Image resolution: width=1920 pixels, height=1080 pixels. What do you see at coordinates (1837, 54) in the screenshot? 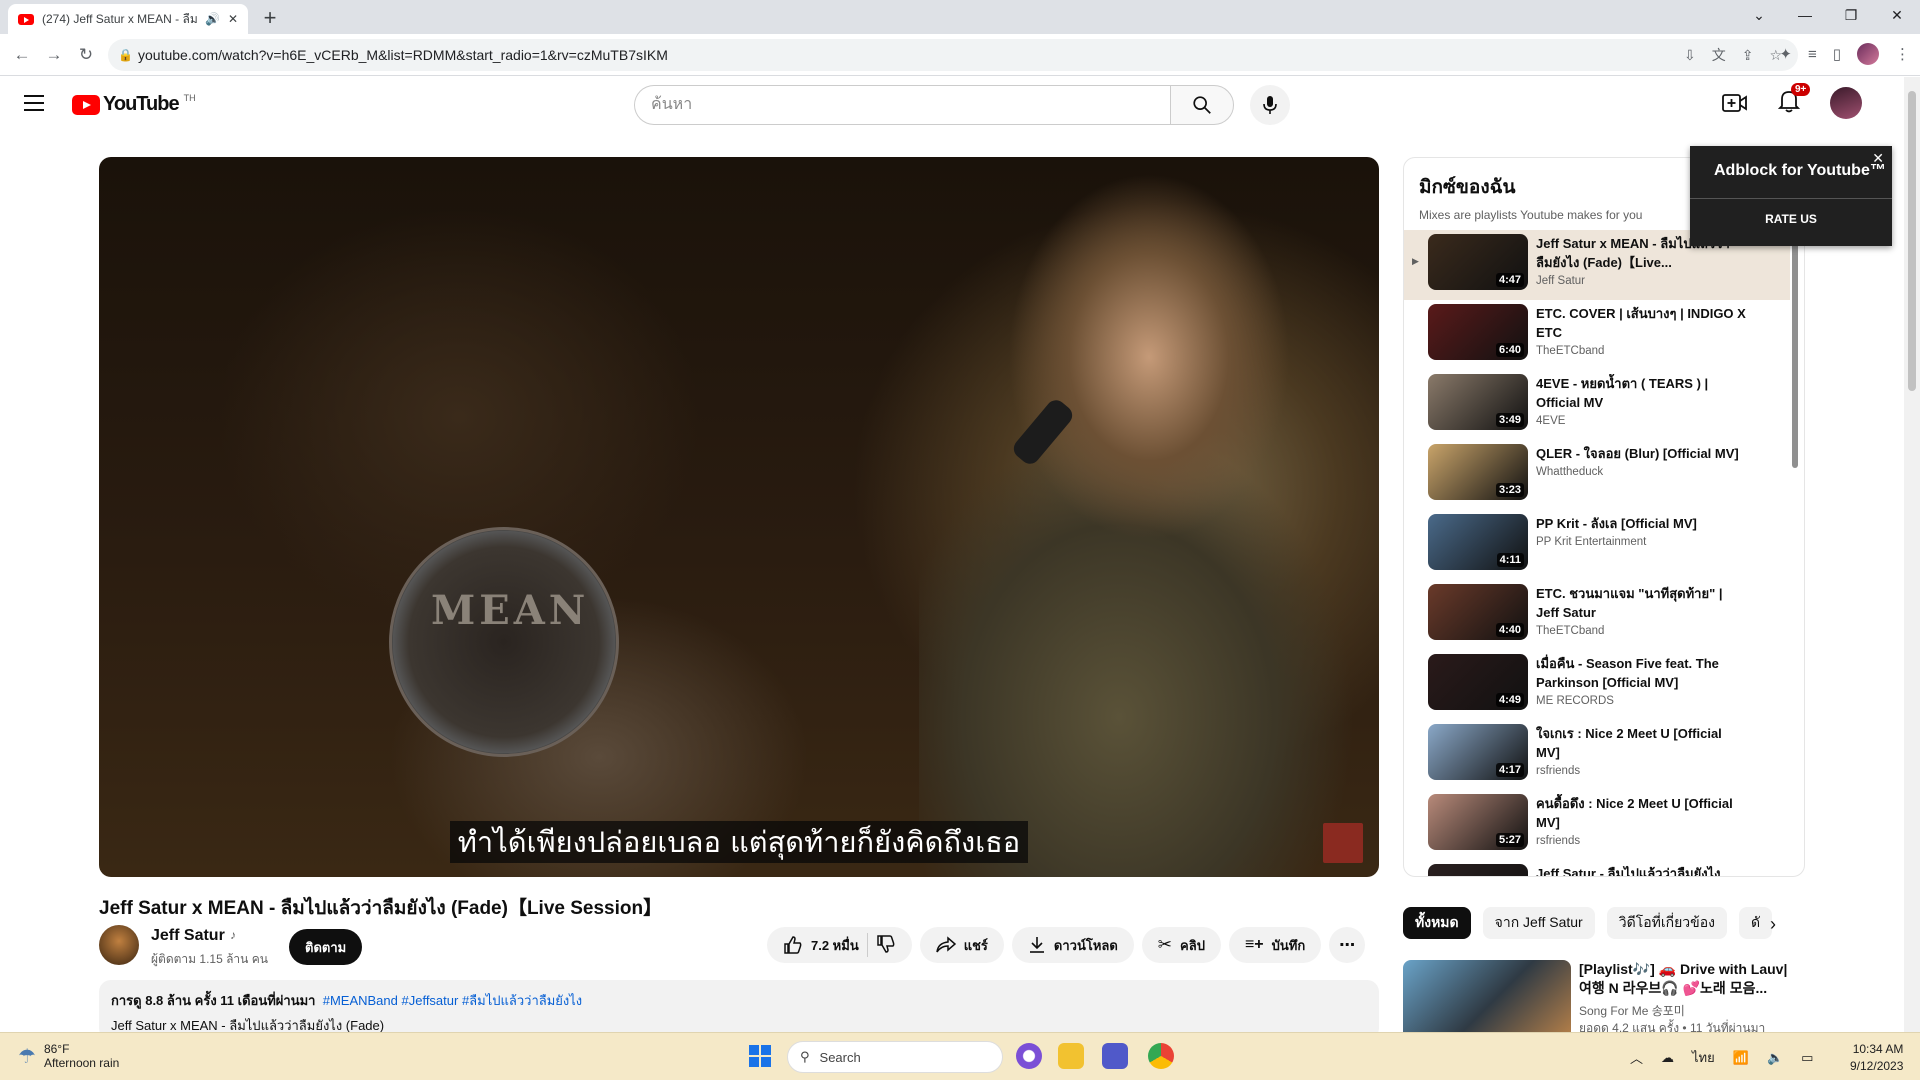
I see `side-panel-icon: ▯` at bounding box center [1837, 54].